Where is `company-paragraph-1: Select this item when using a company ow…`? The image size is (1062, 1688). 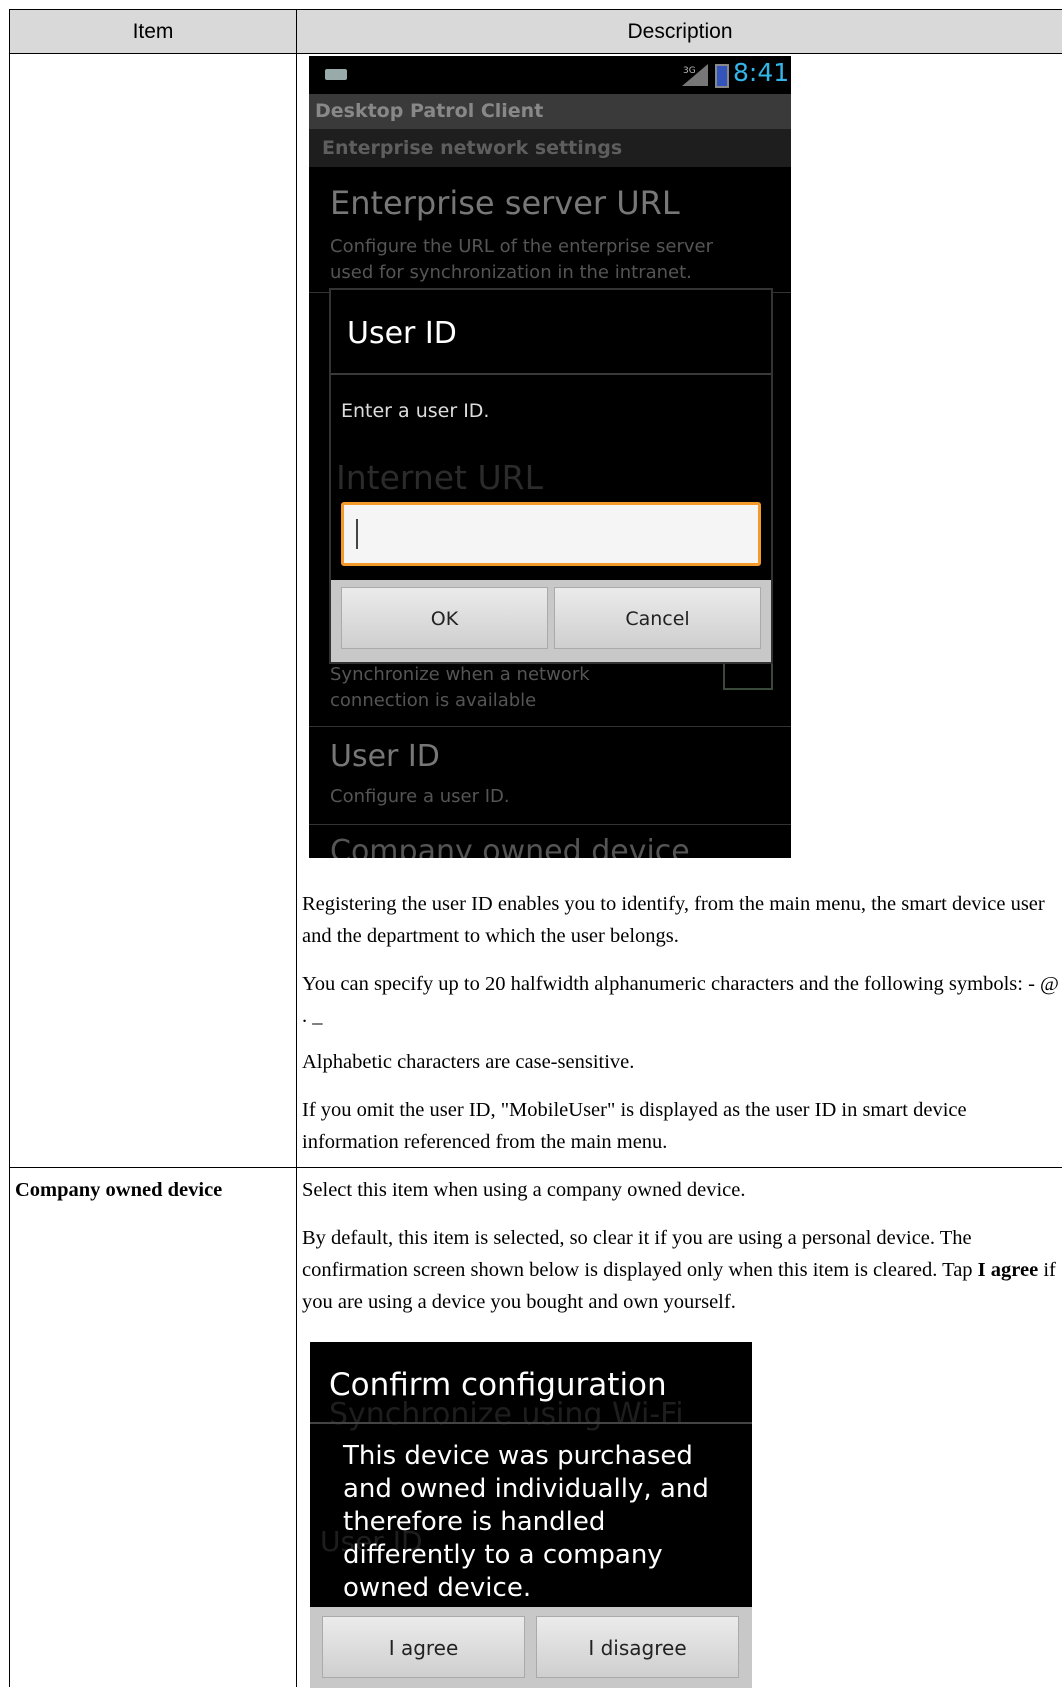 company-paragraph-1: Select this item when using a company ow… is located at coordinates (524, 1190).